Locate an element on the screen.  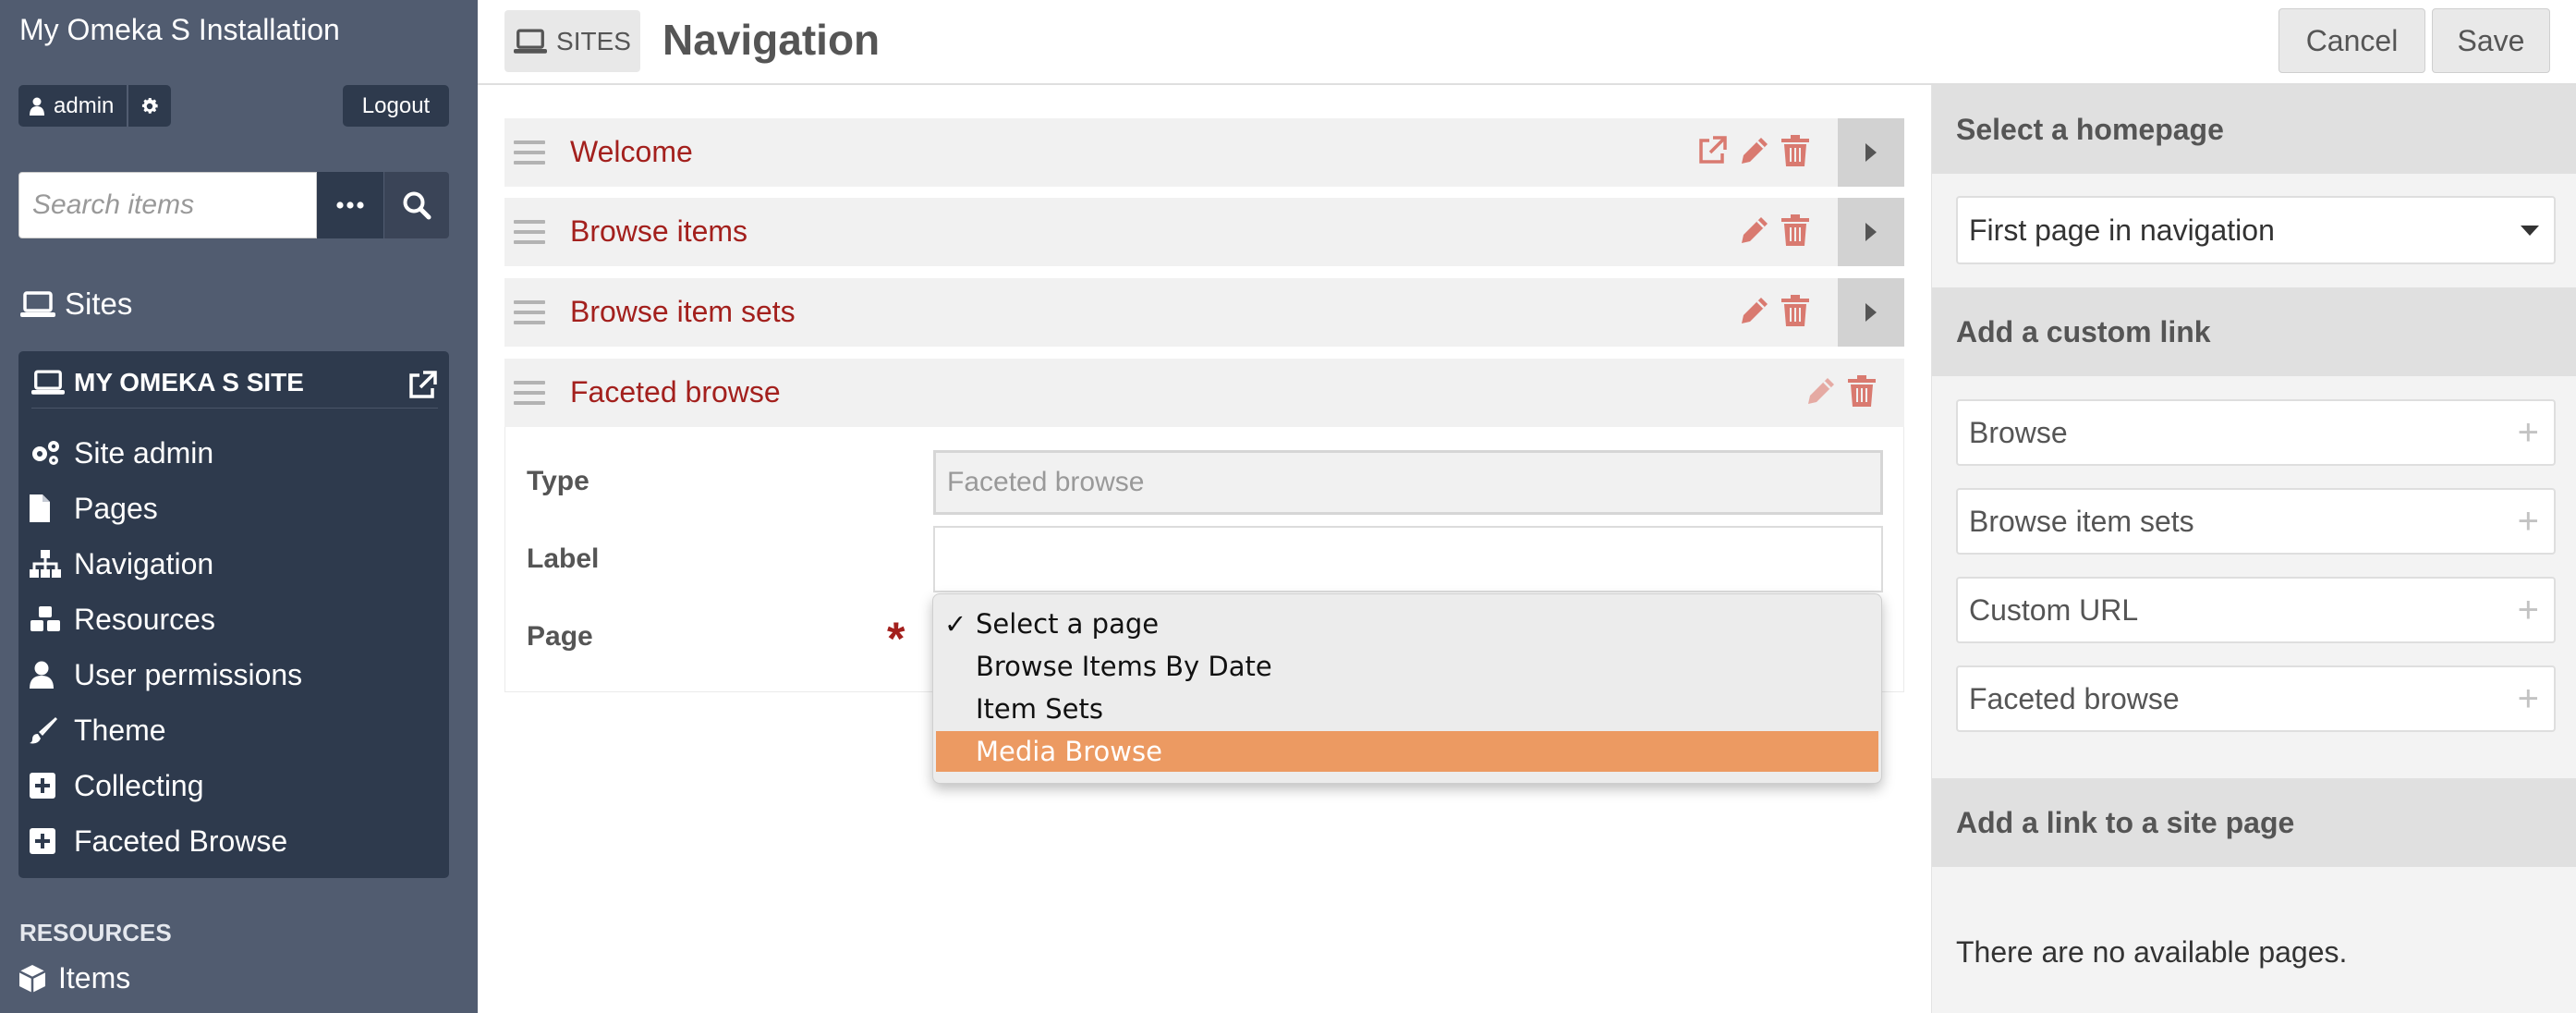
homepage-select-value: First page in navigation is located at coordinates (2122, 230).